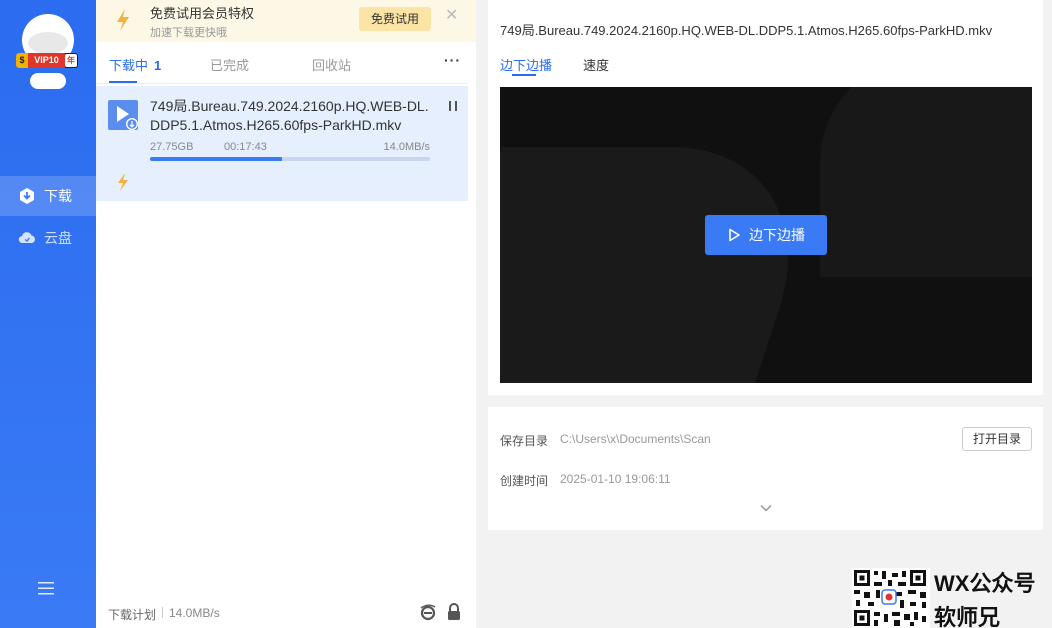 The height and width of the screenshot is (628, 1052). Describe the element at coordinates (290, 159) in the screenshot. I see `task-progress-bar` at that location.